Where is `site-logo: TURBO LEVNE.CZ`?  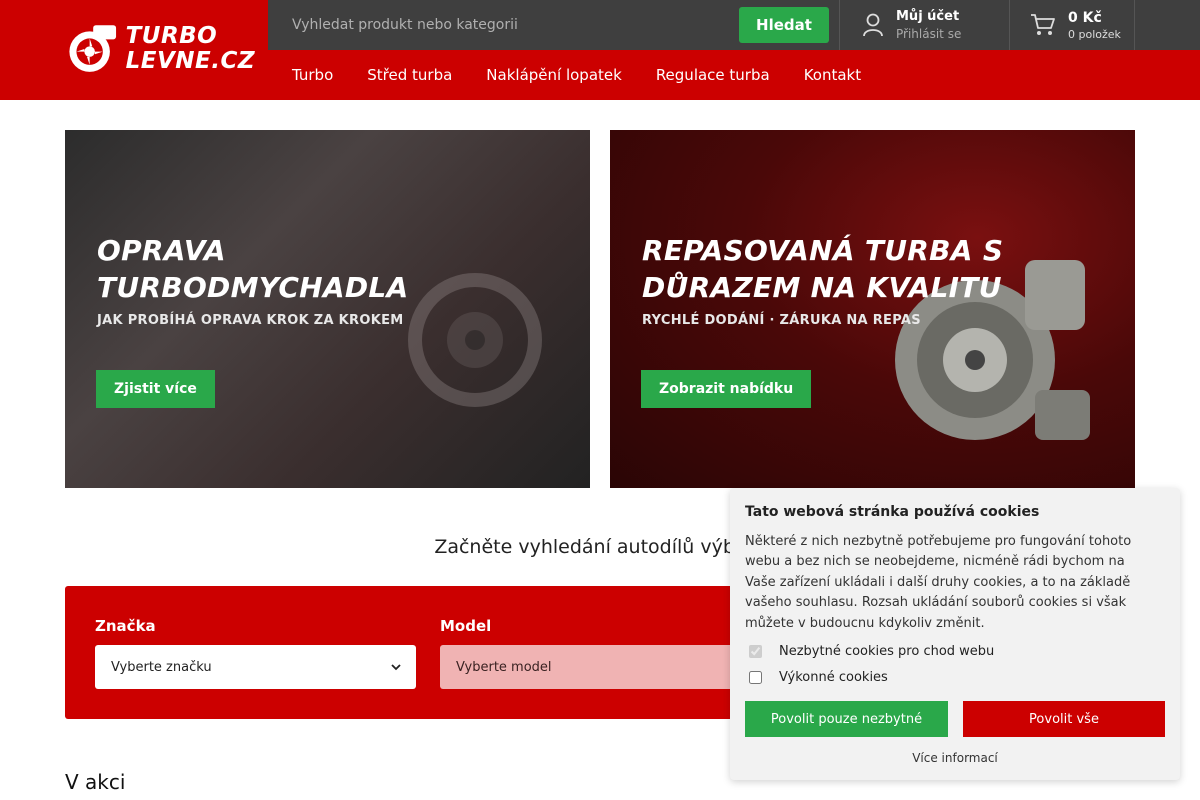 site-logo: TURBO LEVNE.CZ is located at coordinates (160, 49).